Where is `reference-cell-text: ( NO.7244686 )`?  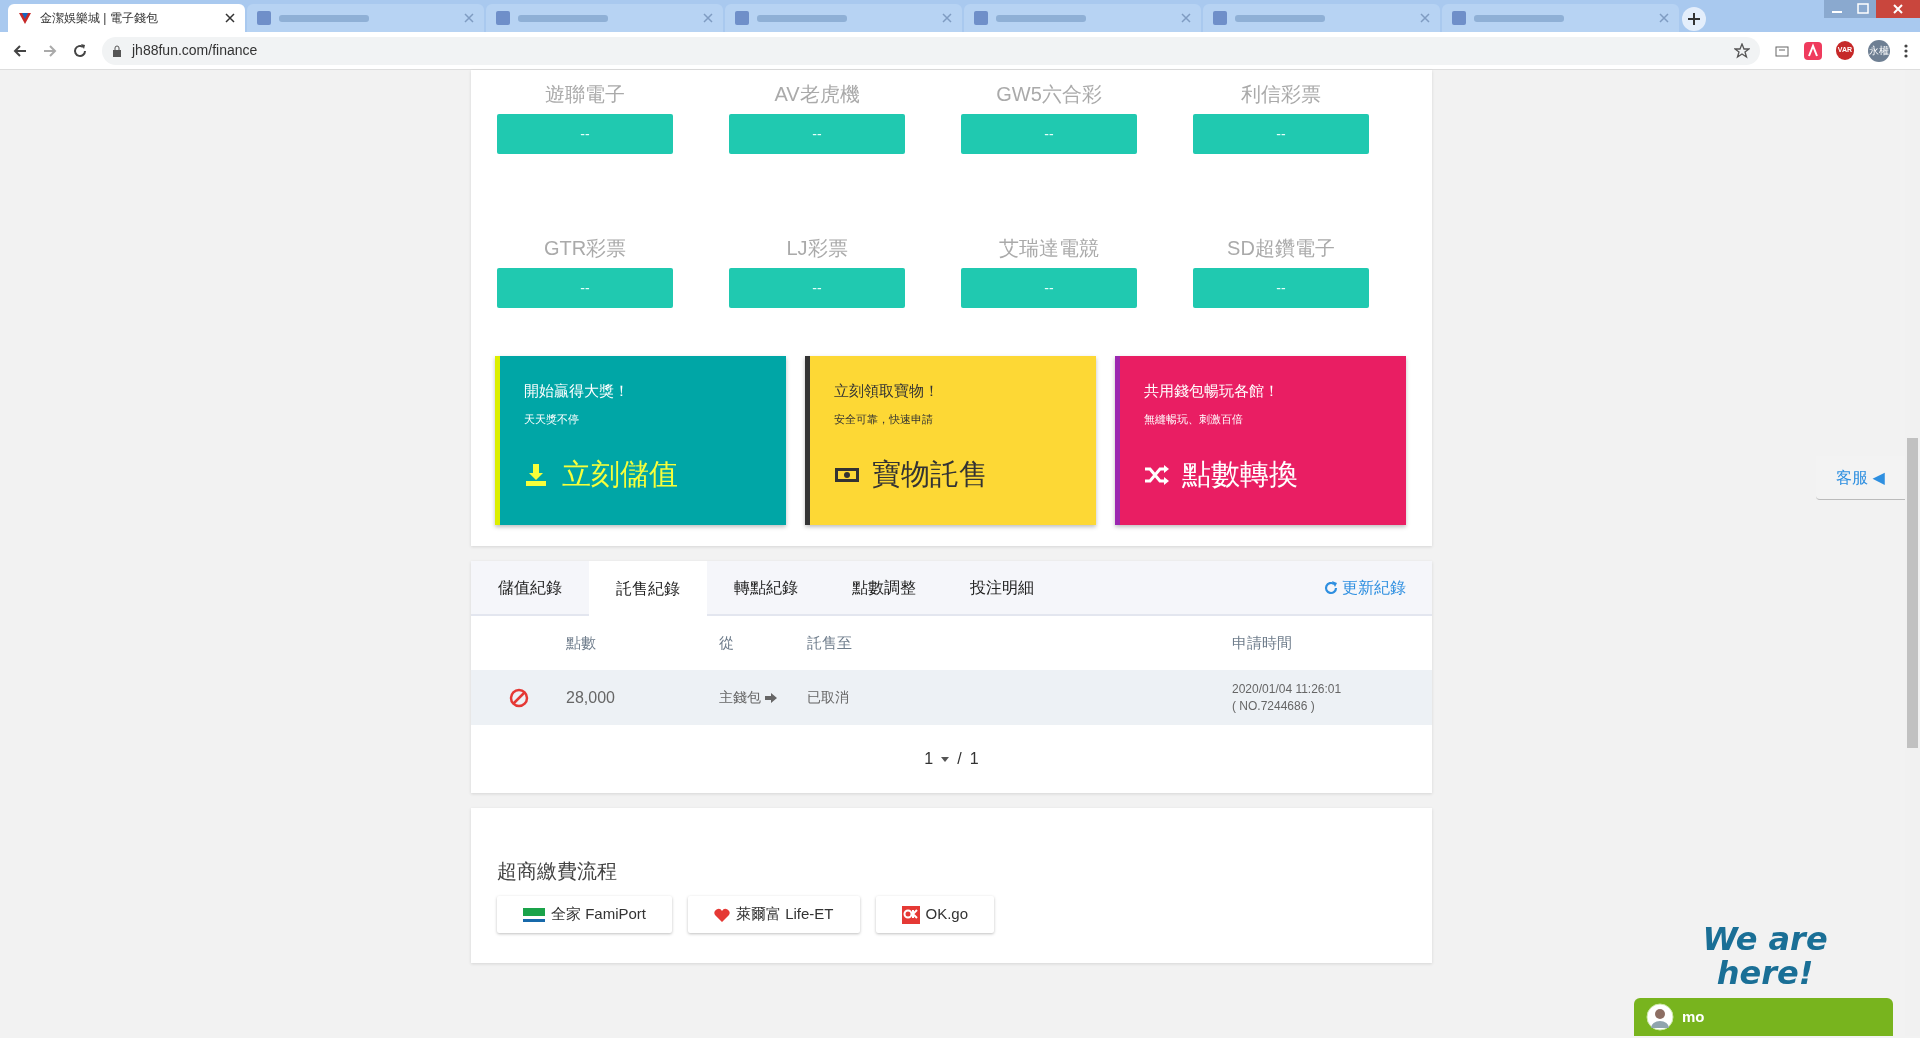
reference-cell-text: ( NO.7244686 ) is located at coordinates (1274, 706).